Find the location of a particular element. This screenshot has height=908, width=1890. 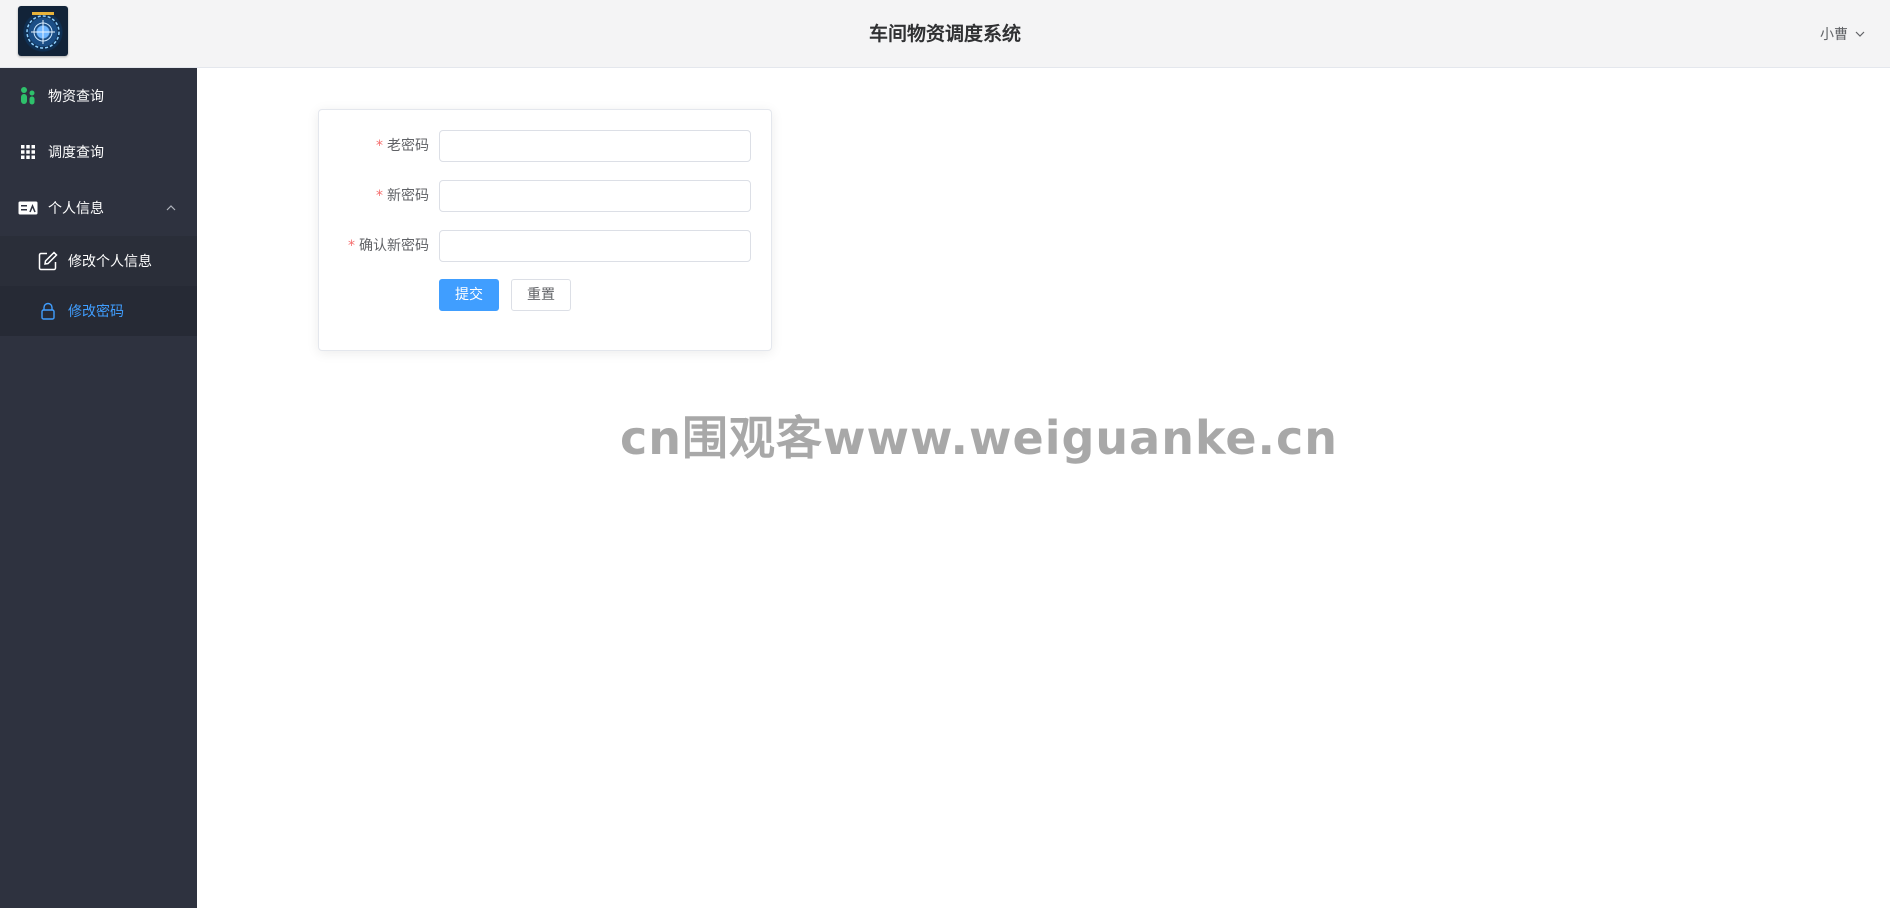

people-icon is located at coordinates (28, 96).